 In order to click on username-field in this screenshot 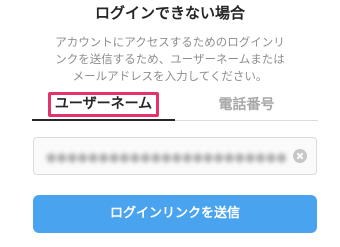, I will do `click(175, 156)`.